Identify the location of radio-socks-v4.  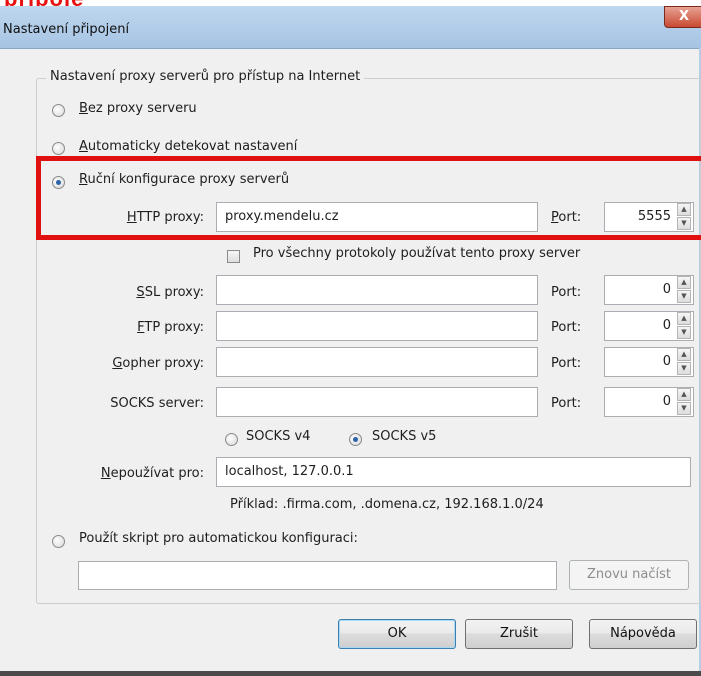
(231, 439).